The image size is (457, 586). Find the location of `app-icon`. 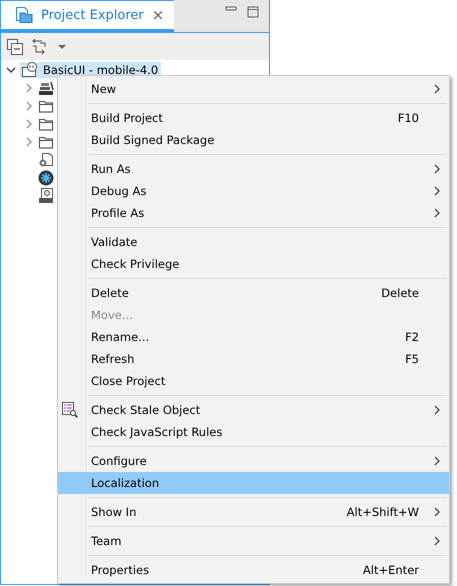

app-icon is located at coordinates (46, 178).